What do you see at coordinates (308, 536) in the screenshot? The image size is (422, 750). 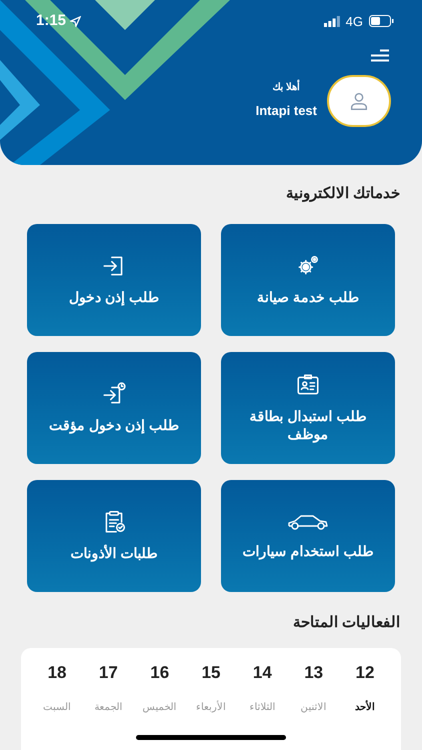 I see `service-card: طلب استخدام سيارات` at bounding box center [308, 536].